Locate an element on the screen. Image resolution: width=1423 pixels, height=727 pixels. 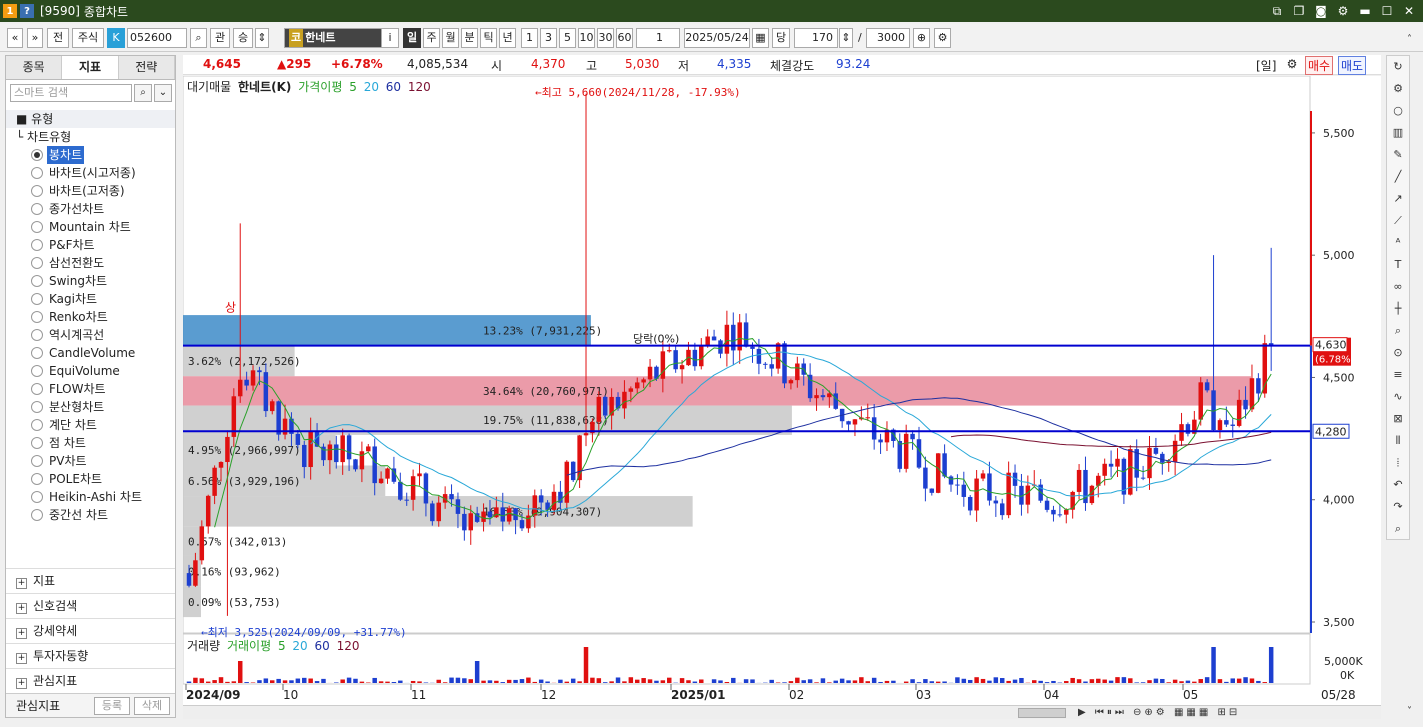
date-input: 2025/05/24 is located at coordinates (717, 38).